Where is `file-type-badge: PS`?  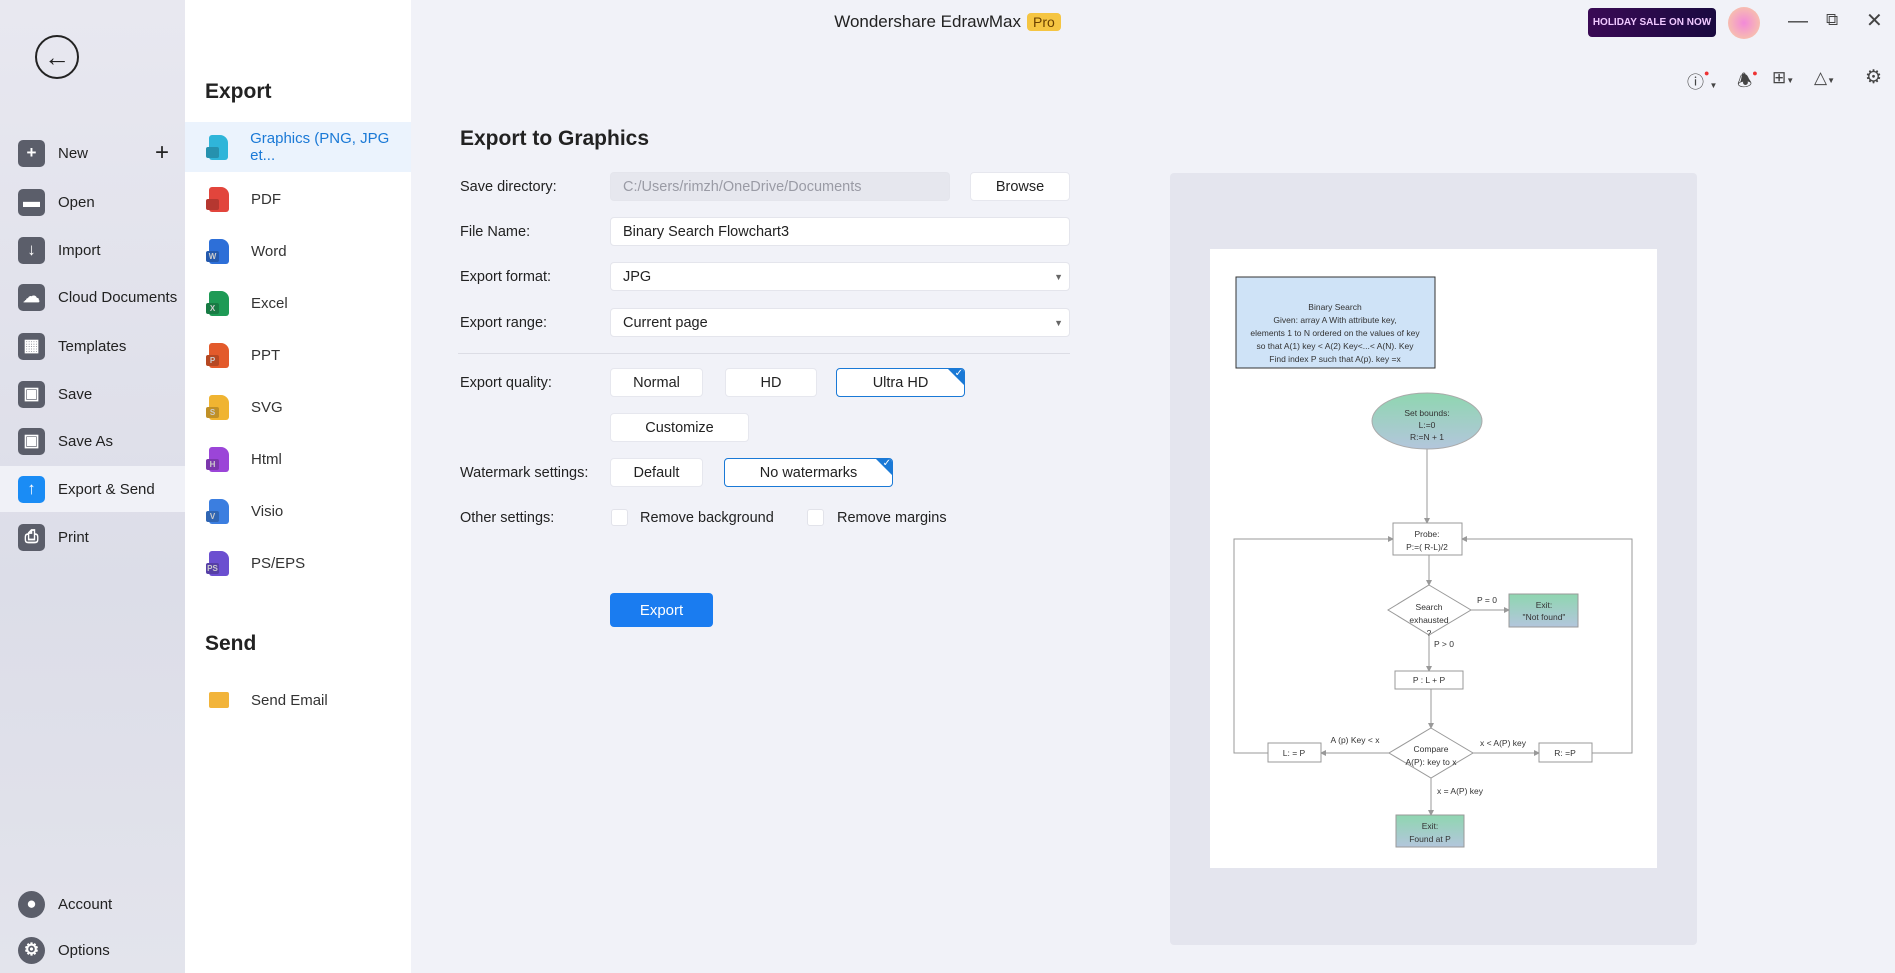
file-type-badge: PS is located at coordinates (212, 568).